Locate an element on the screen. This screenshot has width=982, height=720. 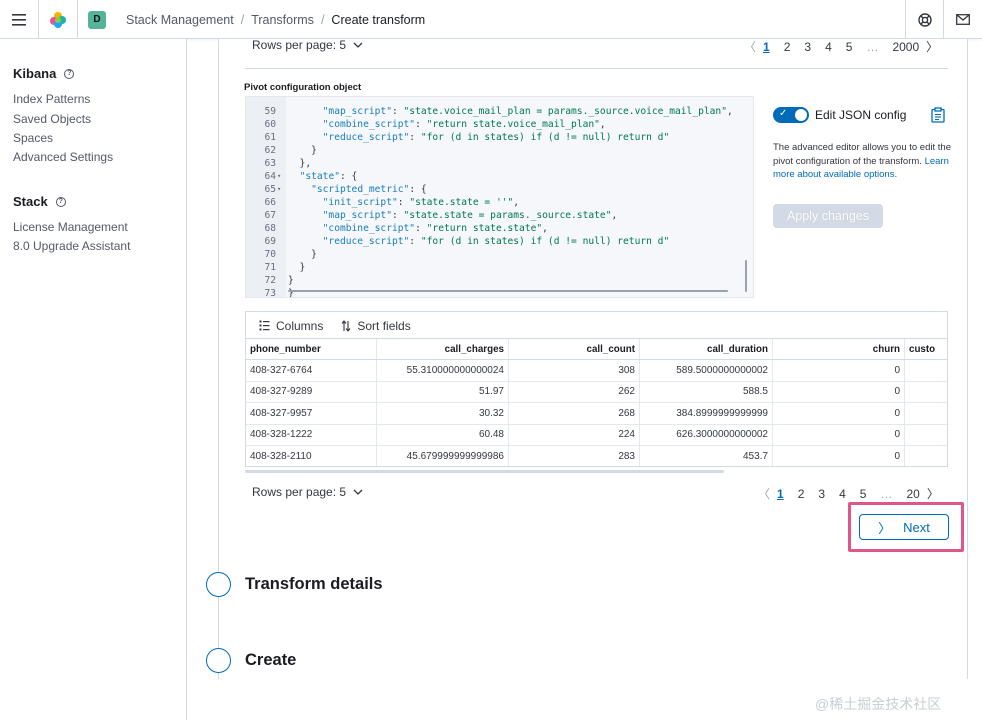
columns-button: Columns is located at coordinates (291, 326).